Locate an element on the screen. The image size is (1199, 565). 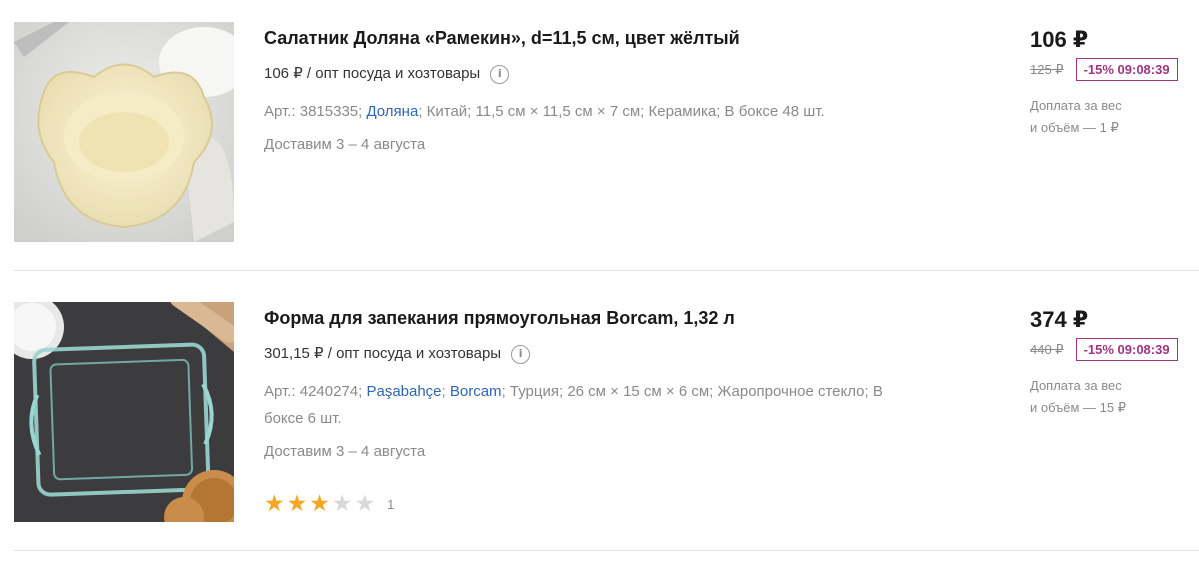
unit-price-line: 106 ₽ / опт посуда и хозтовары i is located at coordinates (614, 74).